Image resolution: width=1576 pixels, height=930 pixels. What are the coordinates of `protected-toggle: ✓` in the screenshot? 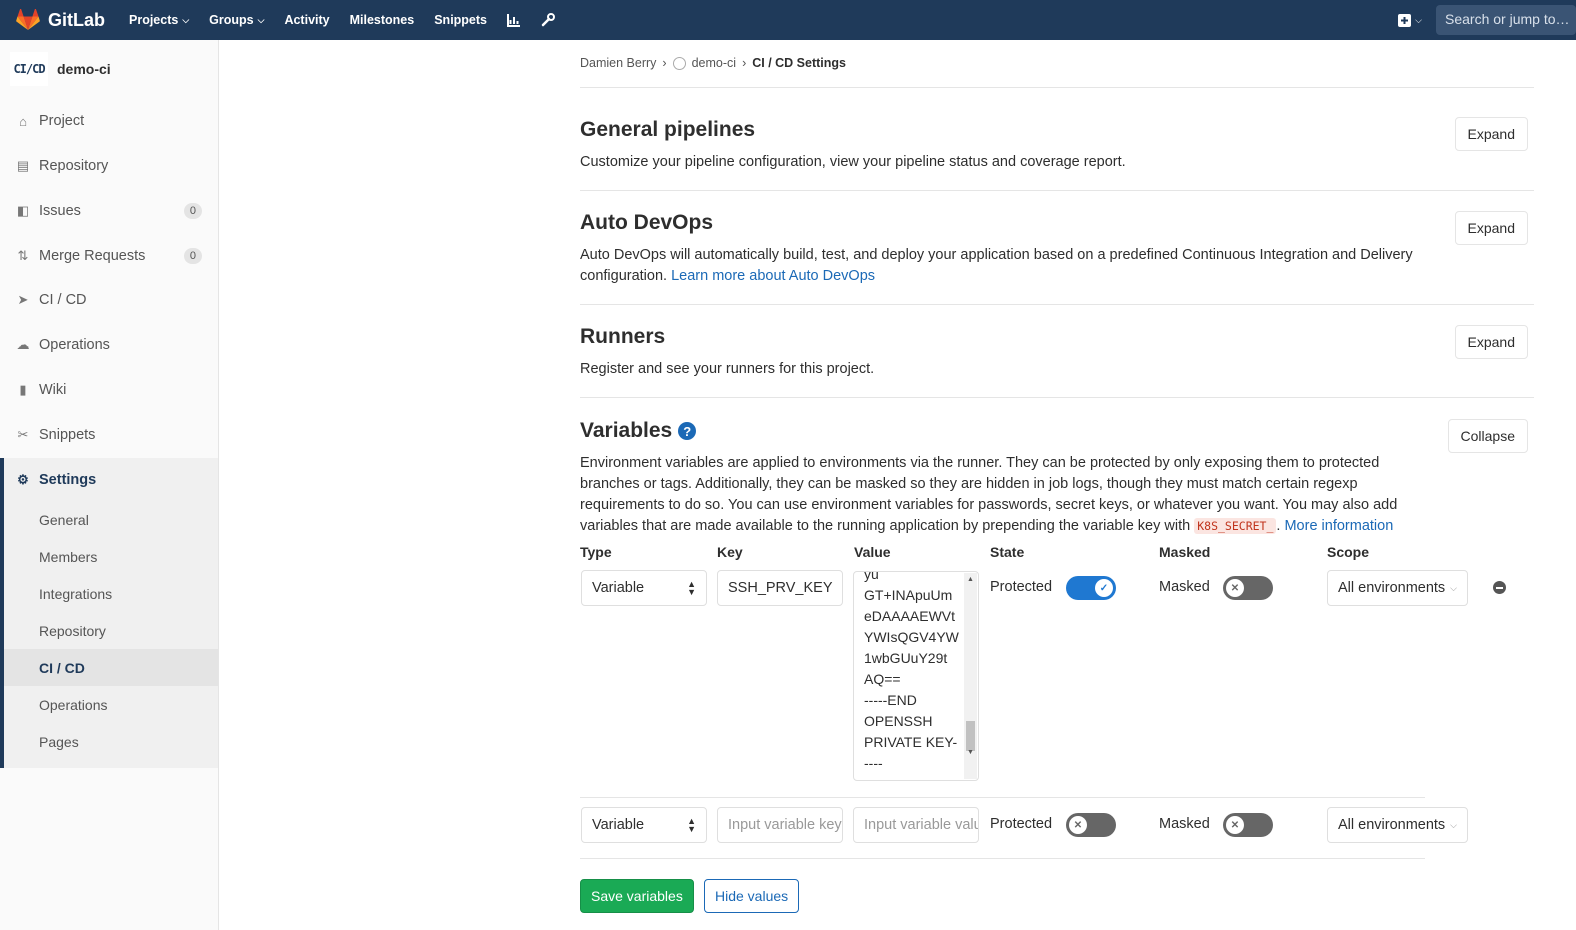 It's located at (1091, 588).